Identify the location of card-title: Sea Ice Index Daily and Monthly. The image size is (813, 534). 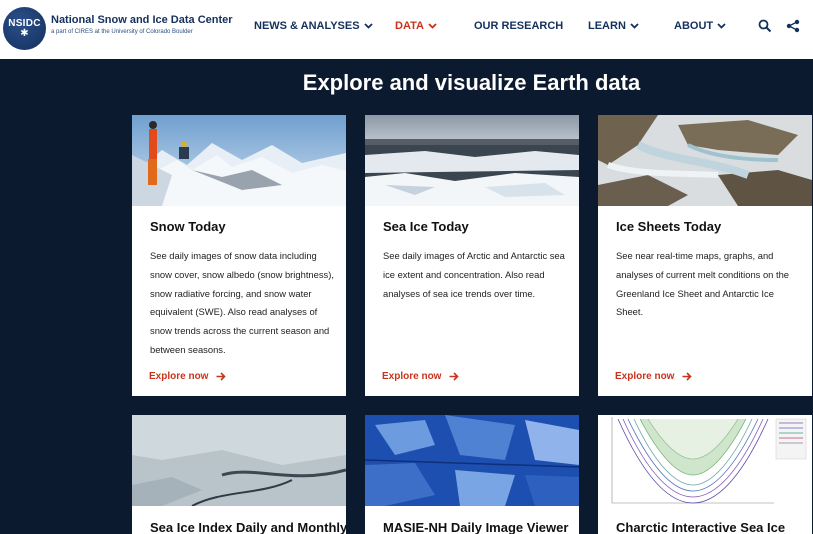
(248, 527).